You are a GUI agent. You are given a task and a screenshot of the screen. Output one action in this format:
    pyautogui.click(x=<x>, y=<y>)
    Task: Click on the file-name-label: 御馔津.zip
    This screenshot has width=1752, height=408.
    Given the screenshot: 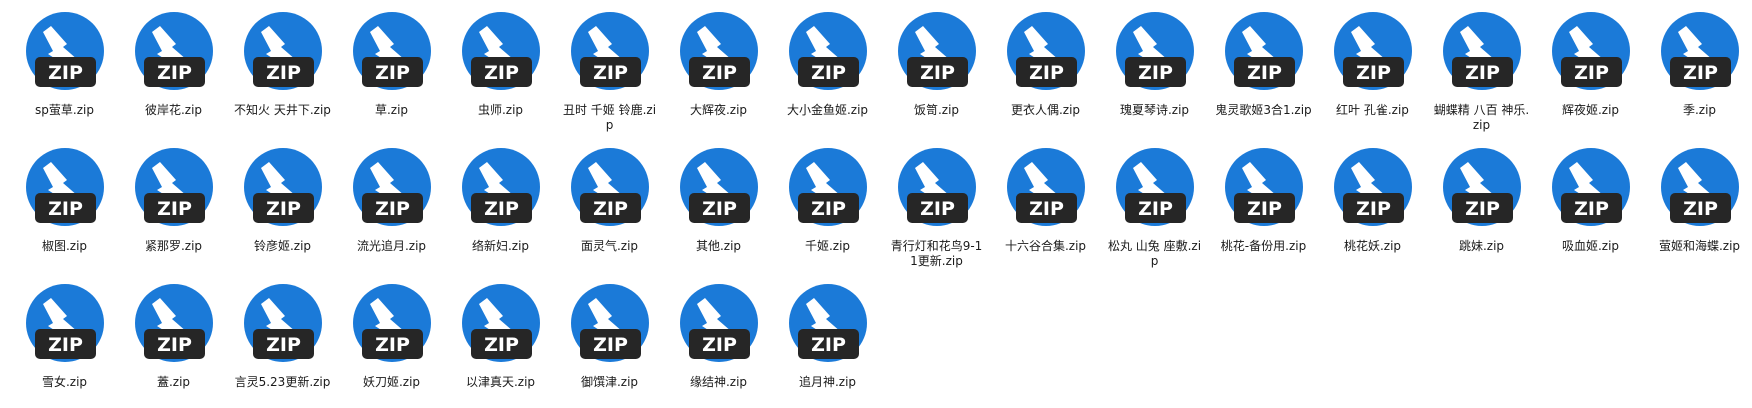 What is the action you would take?
    pyautogui.click(x=609, y=382)
    